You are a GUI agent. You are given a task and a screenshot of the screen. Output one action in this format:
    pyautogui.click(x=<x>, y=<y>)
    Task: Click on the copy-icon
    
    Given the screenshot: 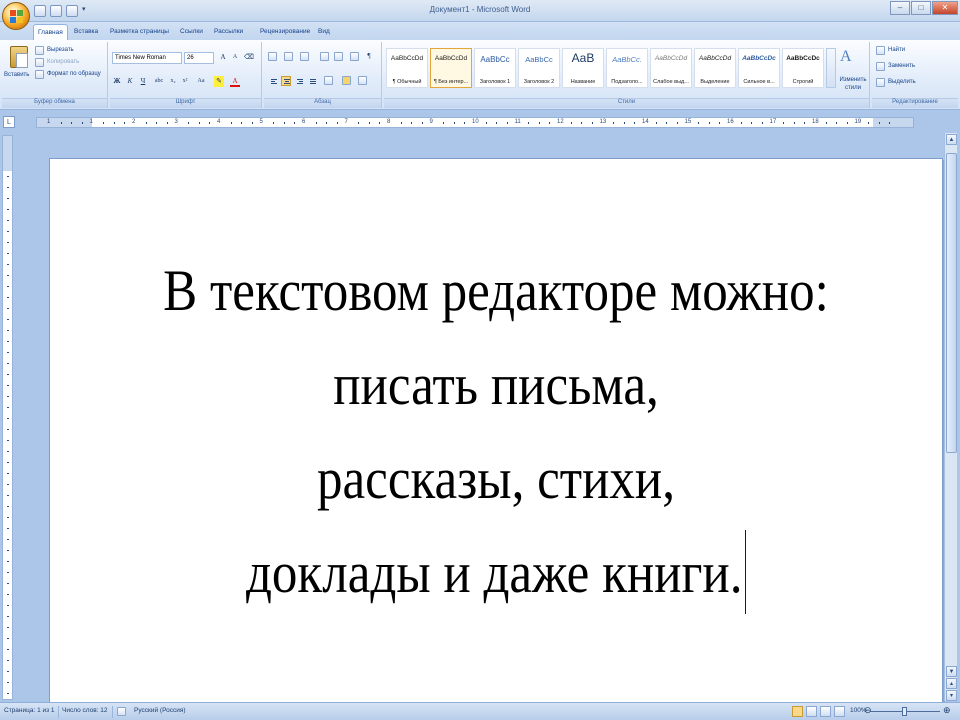 What is the action you would take?
    pyautogui.click(x=39, y=62)
    